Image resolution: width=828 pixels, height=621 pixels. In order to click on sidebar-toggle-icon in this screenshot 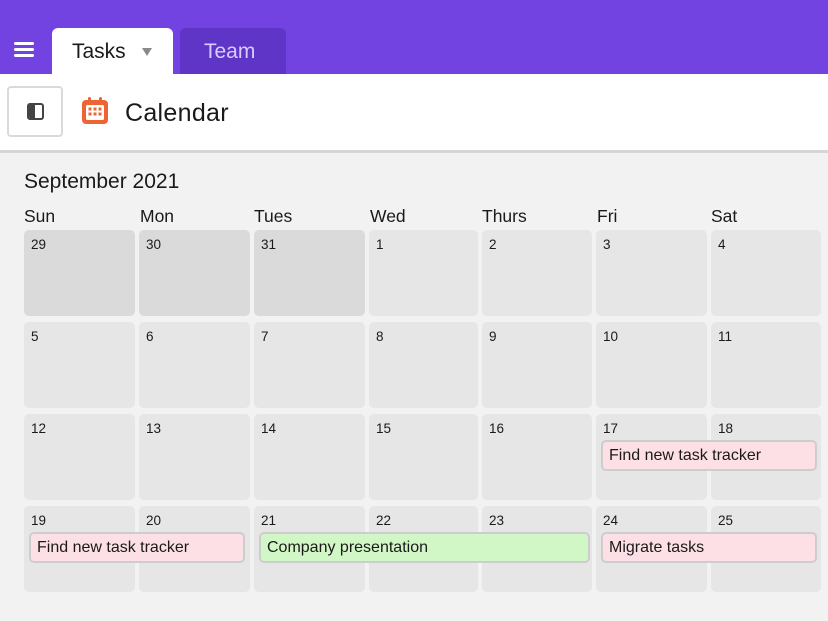, I will do `click(35, 111)`.